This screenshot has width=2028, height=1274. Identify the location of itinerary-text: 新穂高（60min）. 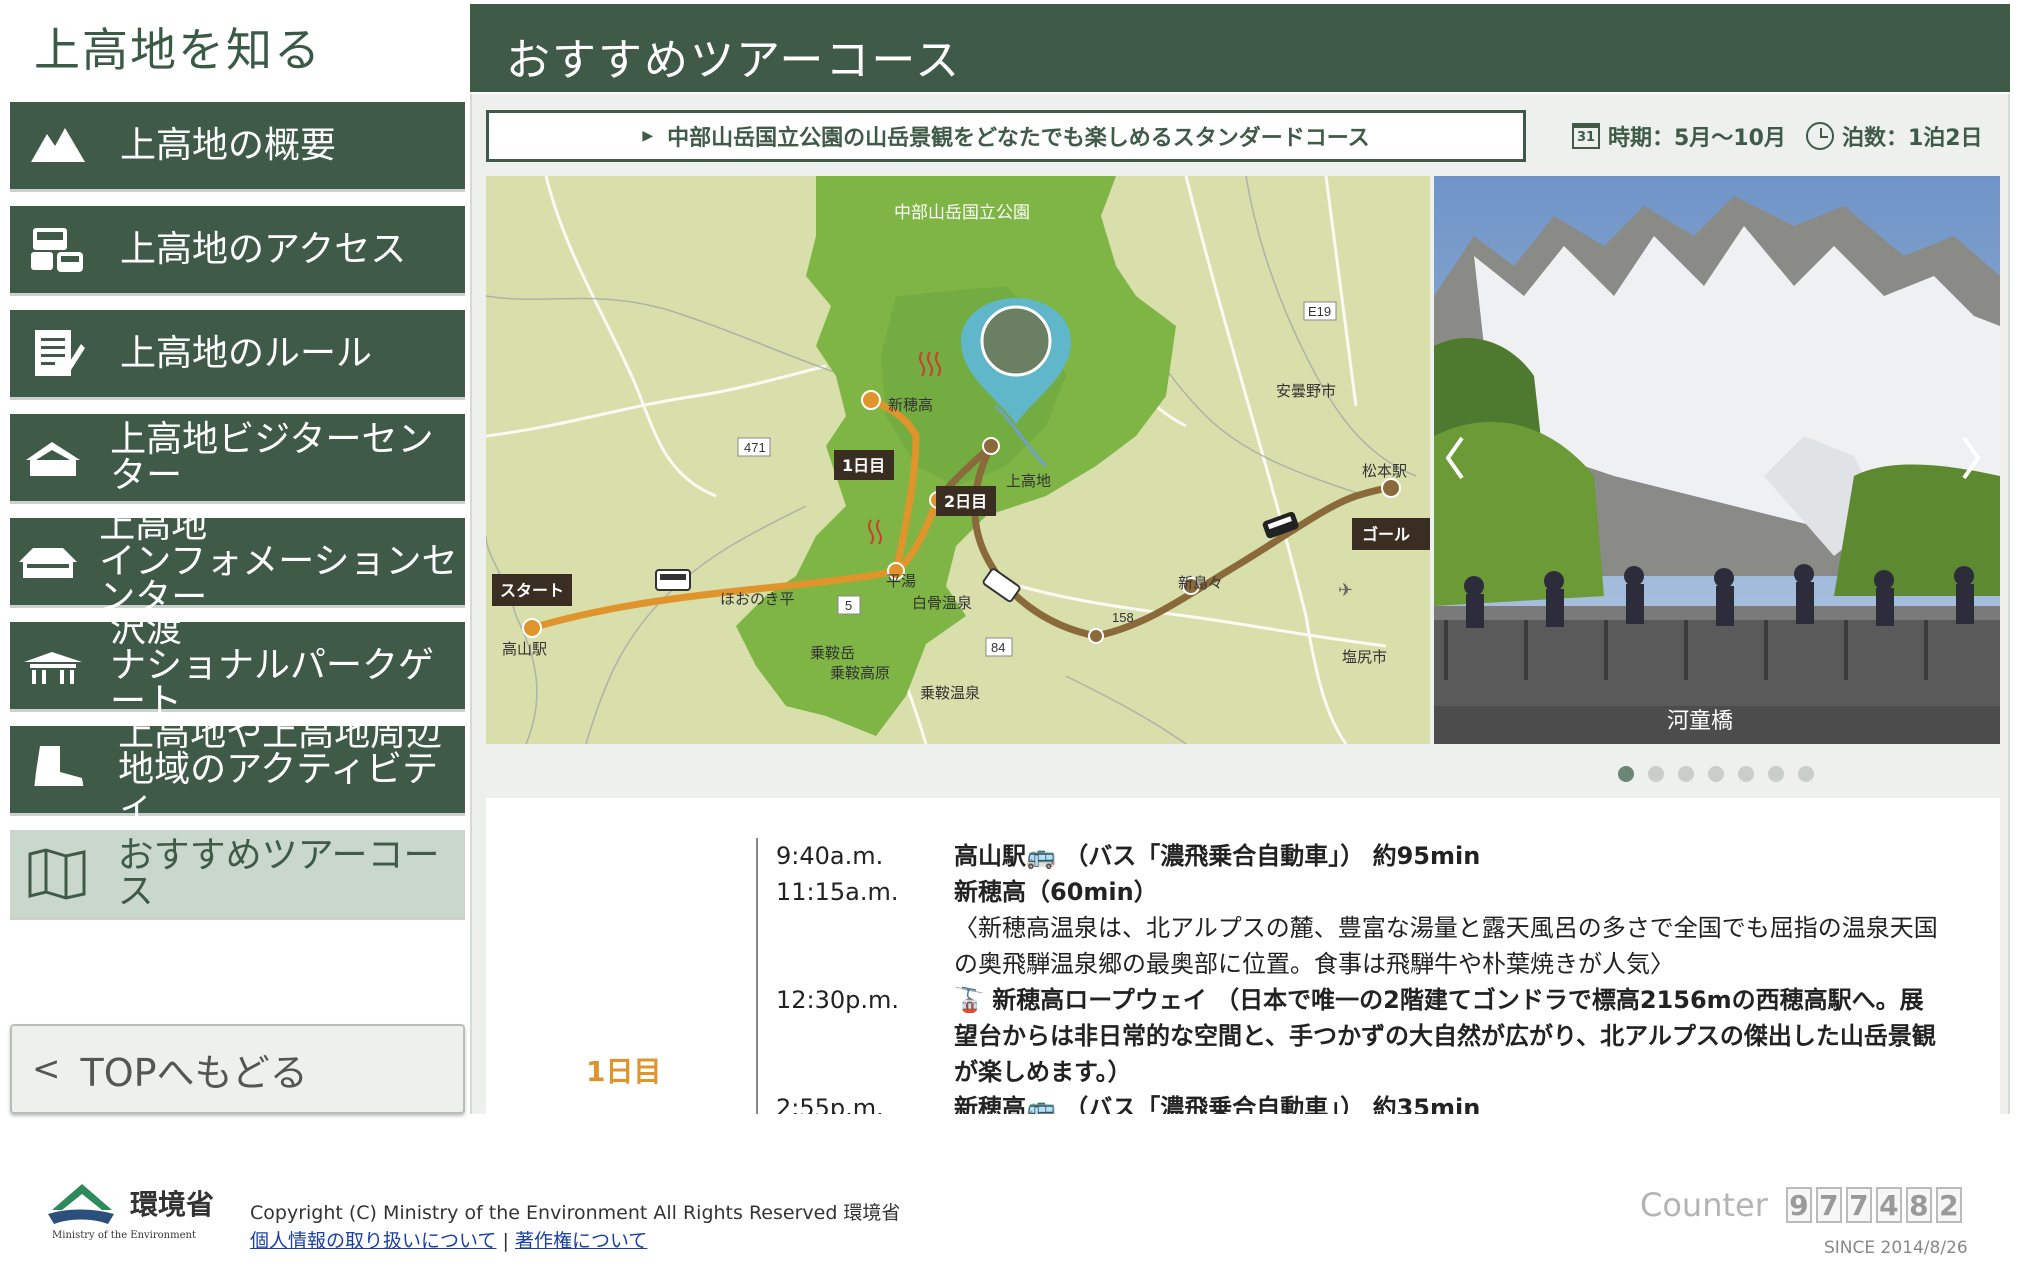
(1056, 892).